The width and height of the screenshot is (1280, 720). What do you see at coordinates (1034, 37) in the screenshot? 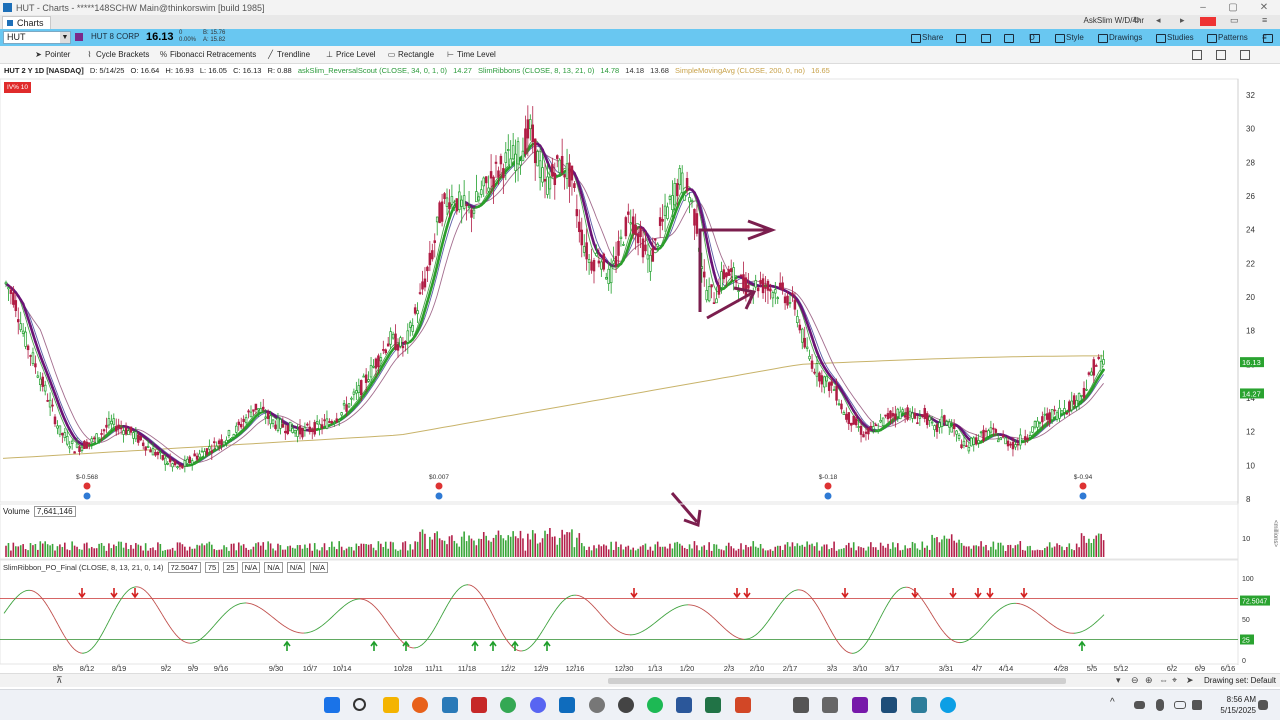
I see `period-button: D` at bounding box center [1034, 37].